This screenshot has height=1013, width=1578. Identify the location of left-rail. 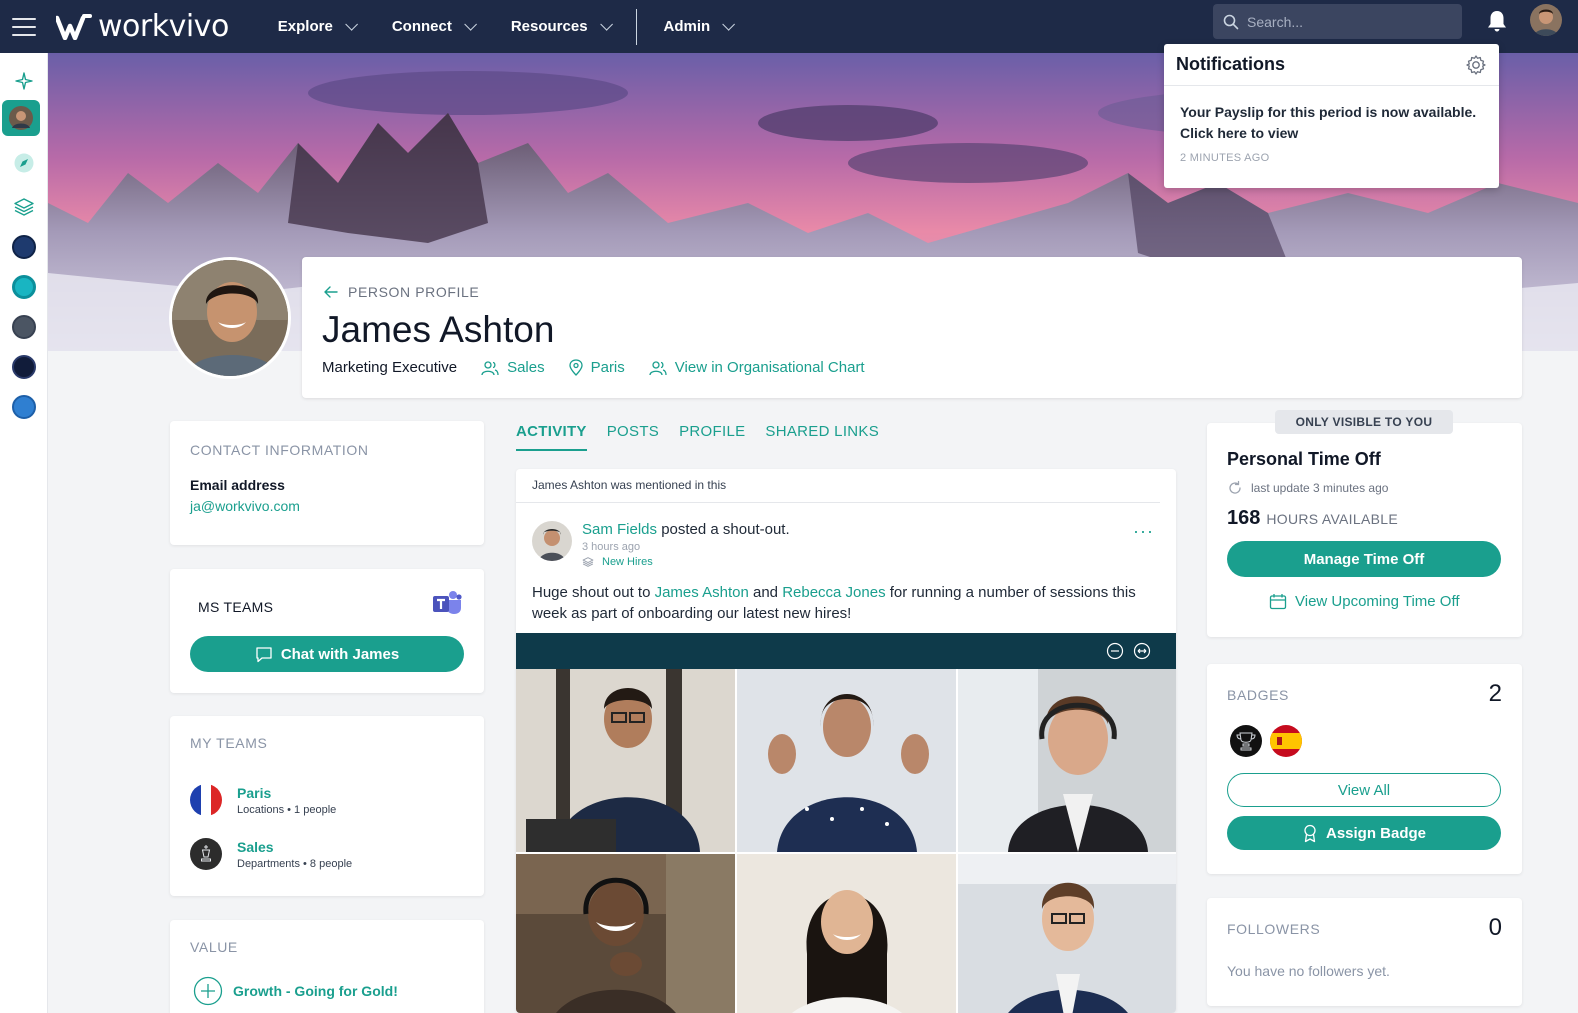
(24, 533).